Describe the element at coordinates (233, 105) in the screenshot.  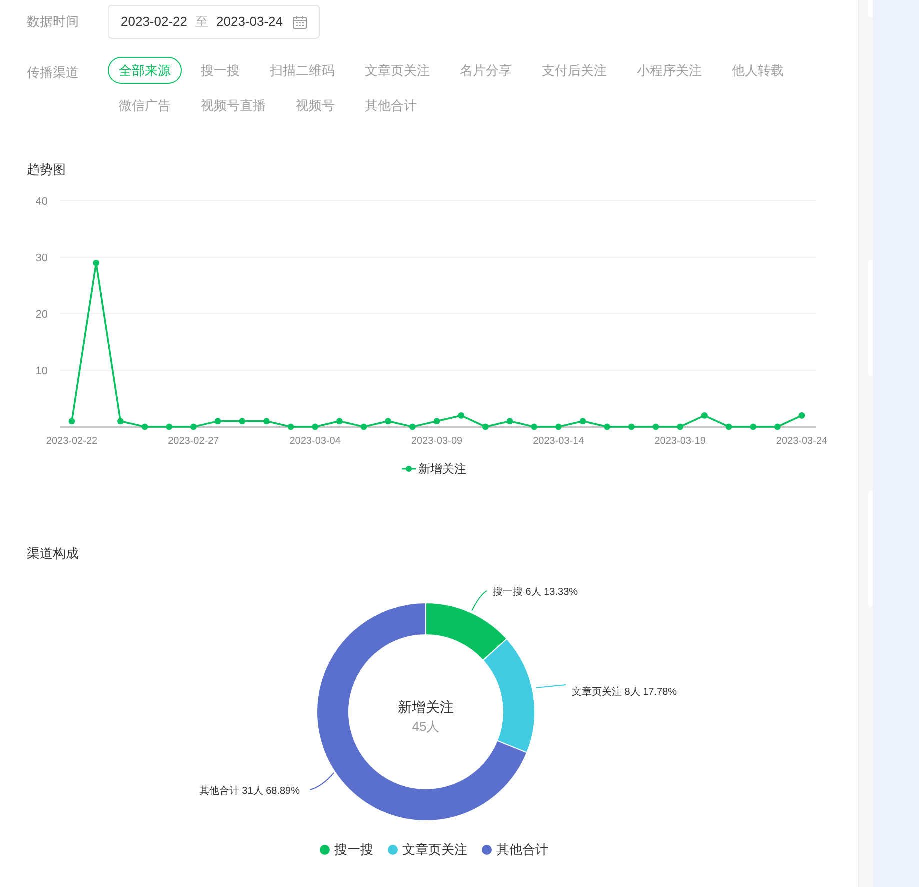
I see `channel-tag: 视频号直播` at that location.